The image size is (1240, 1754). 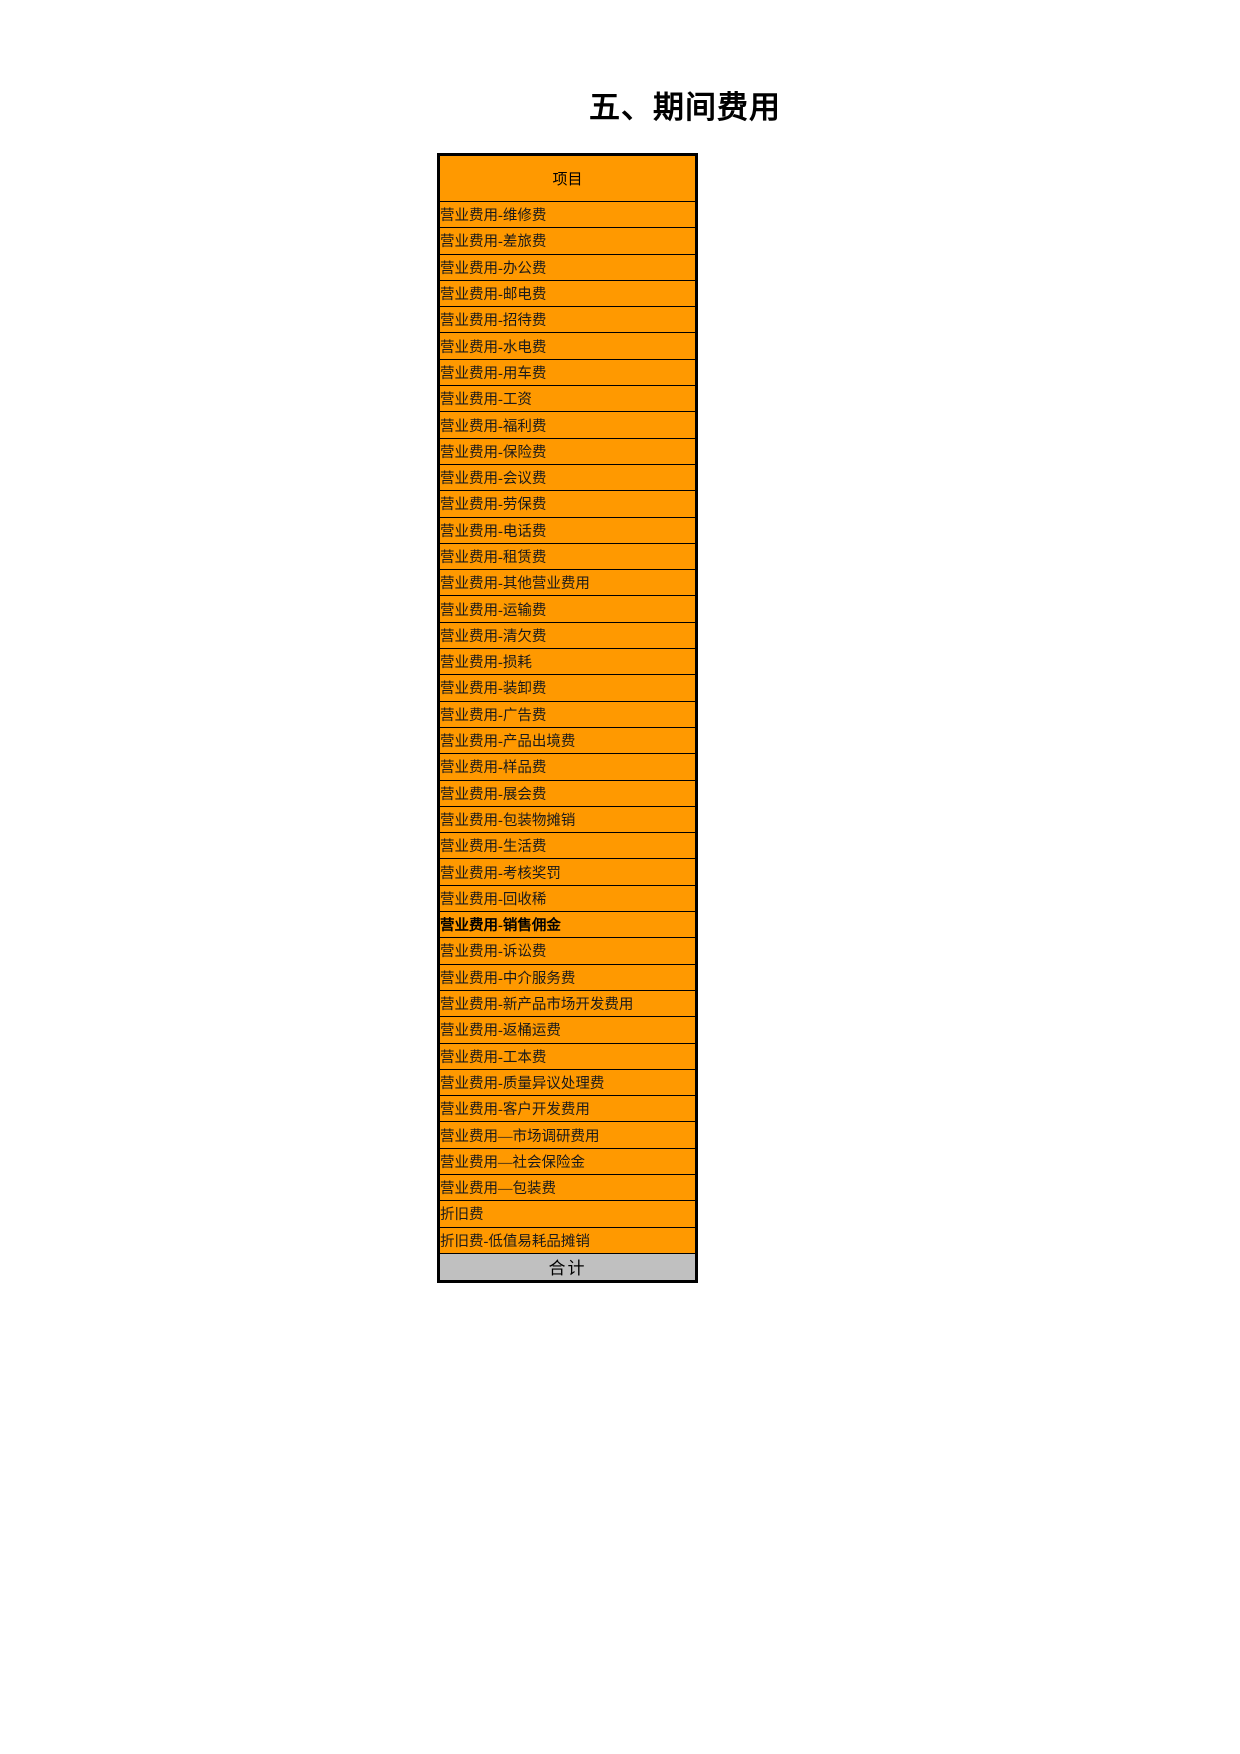 I want to click on table-row: 折旧费-低值易耗品摊销, so click(x=567, y=1240).